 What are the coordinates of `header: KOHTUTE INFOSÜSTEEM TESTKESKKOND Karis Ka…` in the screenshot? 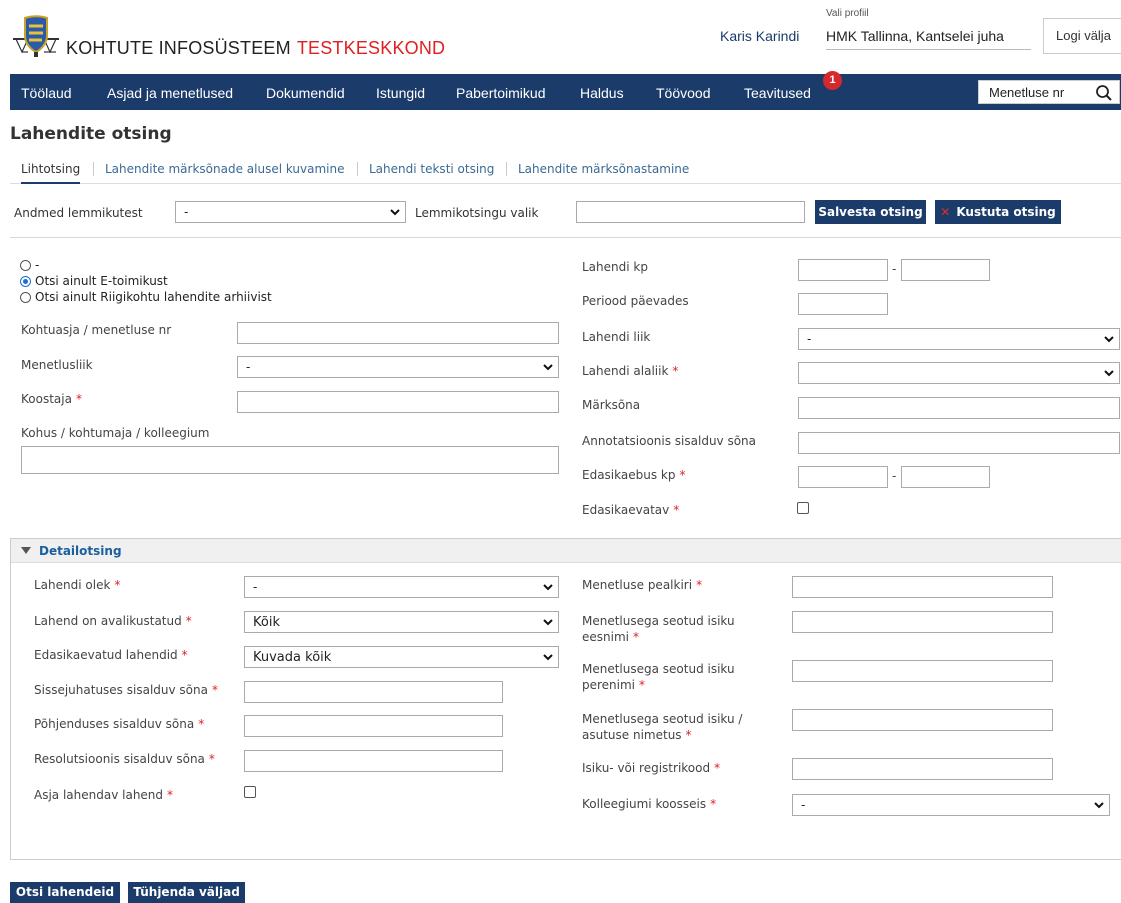 It's located at (560, 34).